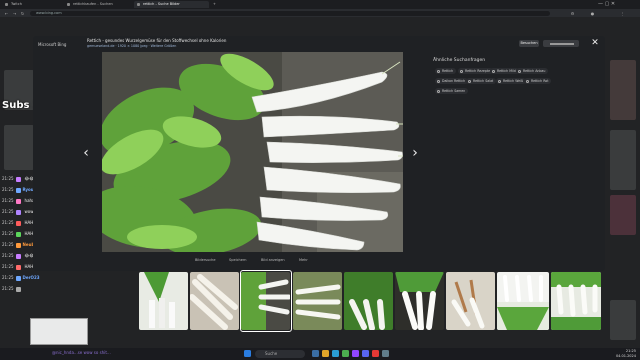 This screenshot has height=360, width=640. Describe the element at coordinates (481, 81) in the screenshot. I see `related-search-chip: Rettich Salat` at that location.